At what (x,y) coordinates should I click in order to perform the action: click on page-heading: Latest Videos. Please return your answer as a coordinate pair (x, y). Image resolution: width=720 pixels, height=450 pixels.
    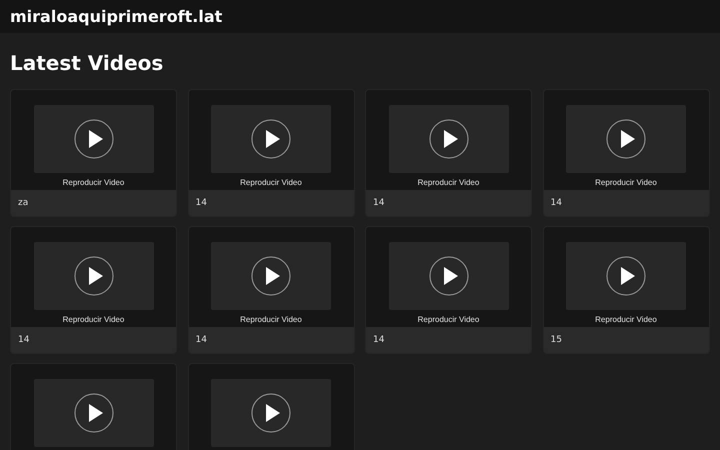
    Looking at the image, I should click on (87, 63).